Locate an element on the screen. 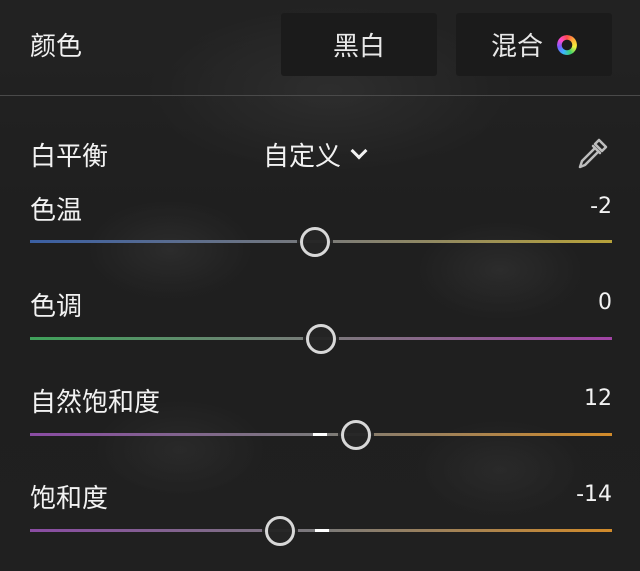 The width and height of the screenshot is (640, 571). black-white-button: 黑白 is located at coordinates (359, 44).